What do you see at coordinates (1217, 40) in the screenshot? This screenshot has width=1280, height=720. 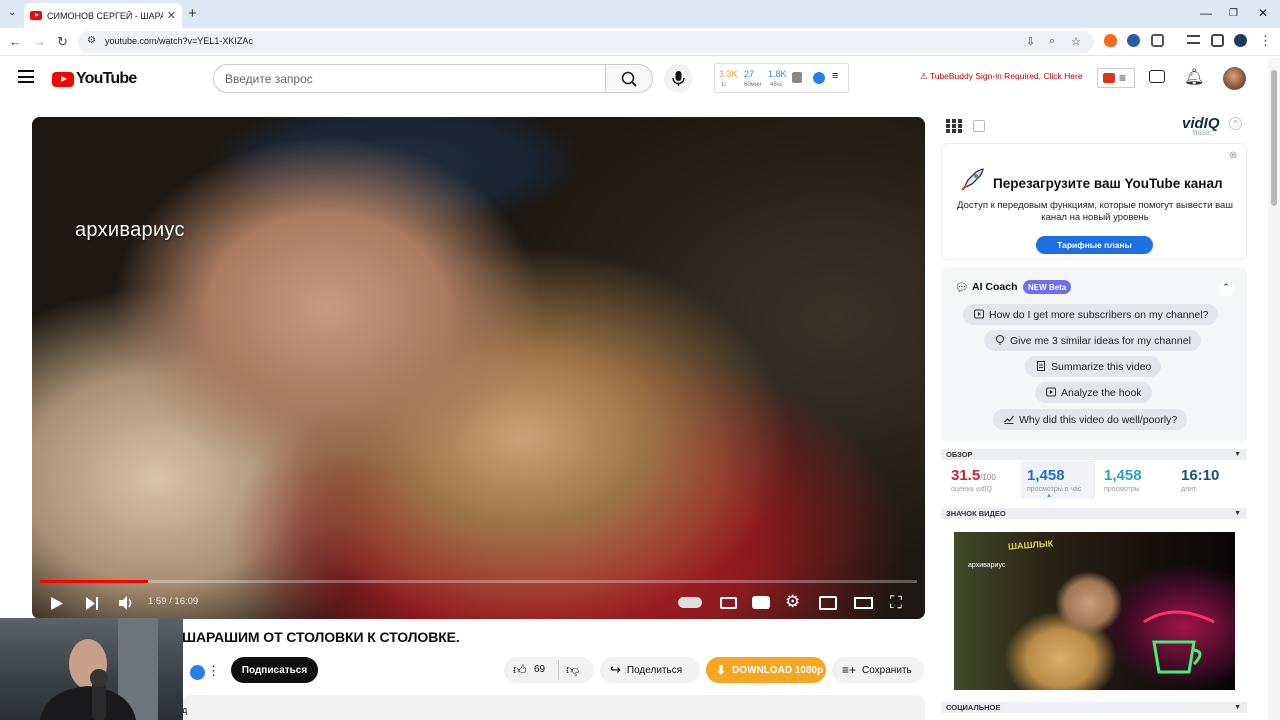 I see `side-panel-icon` at bounding box center [1217, 40].